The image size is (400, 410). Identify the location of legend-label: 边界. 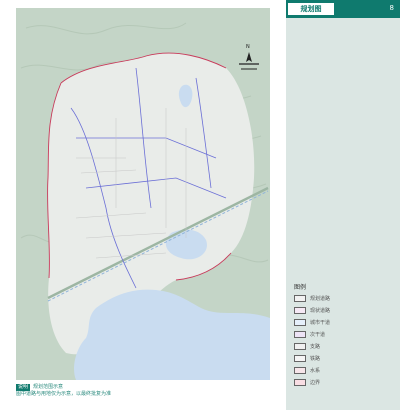
(315, 383).